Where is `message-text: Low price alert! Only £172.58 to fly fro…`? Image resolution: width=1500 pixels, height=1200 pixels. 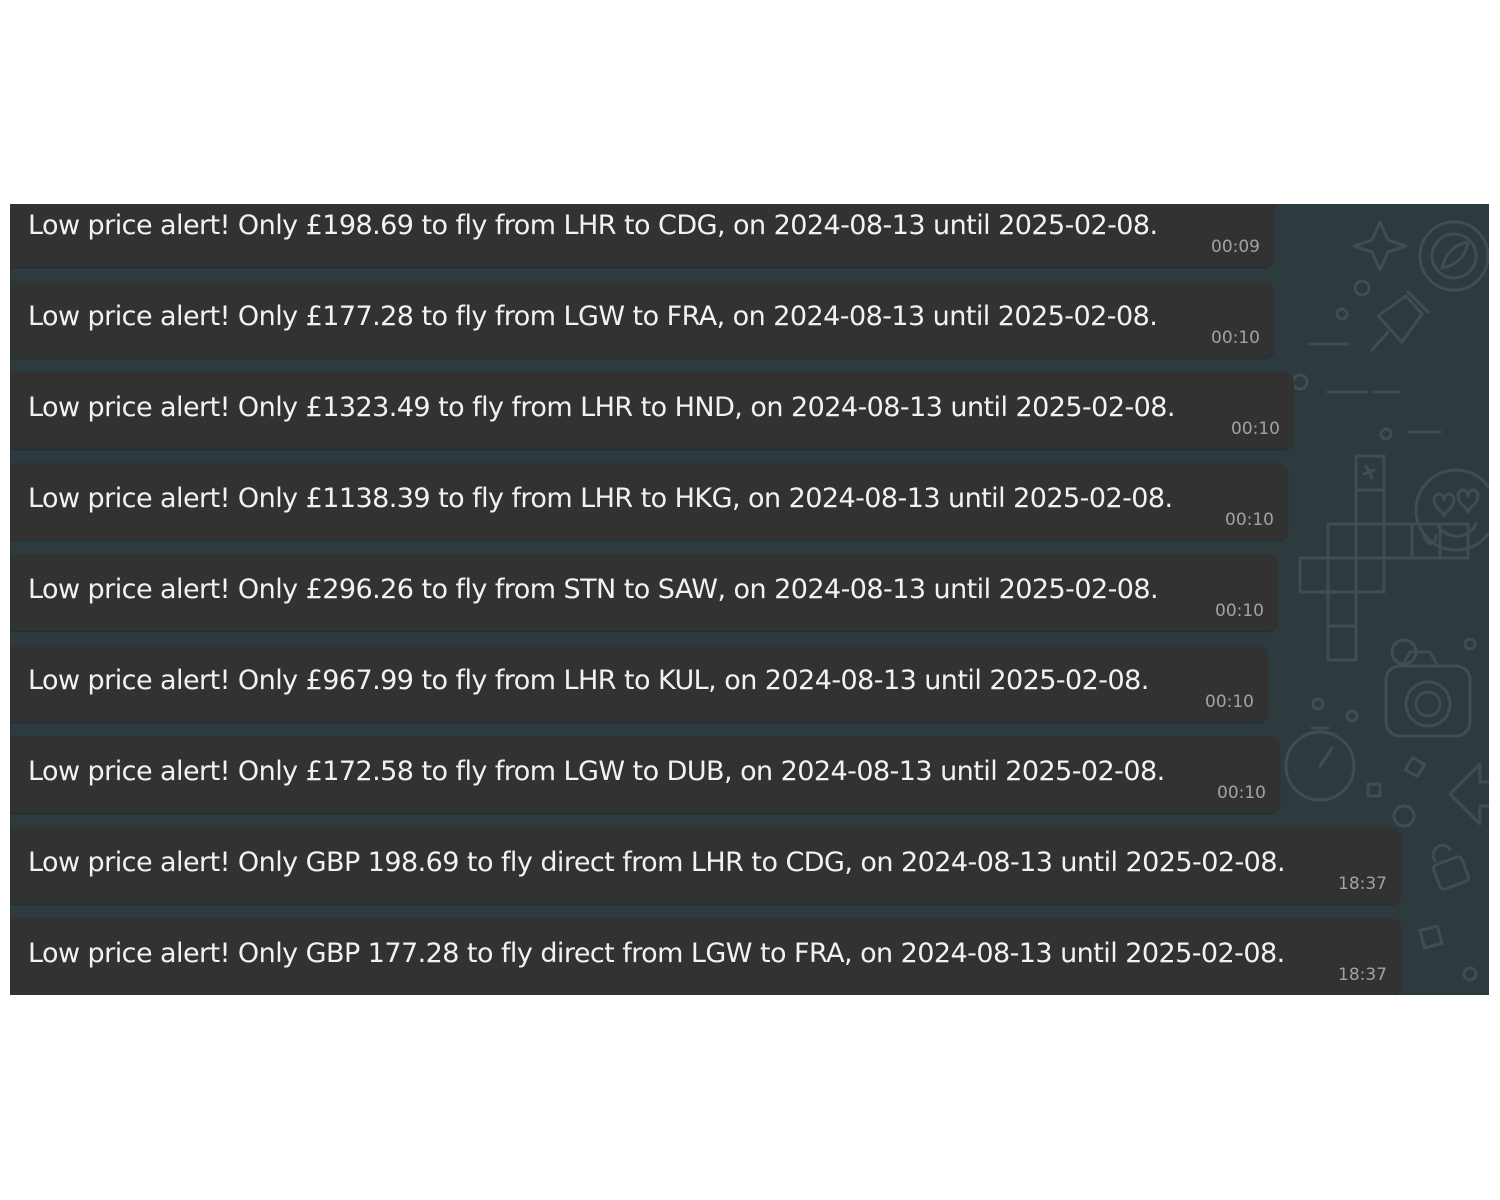
message-text: Low price alert! Only £172.58 to fly fro… is located at coordinates (596, 771).